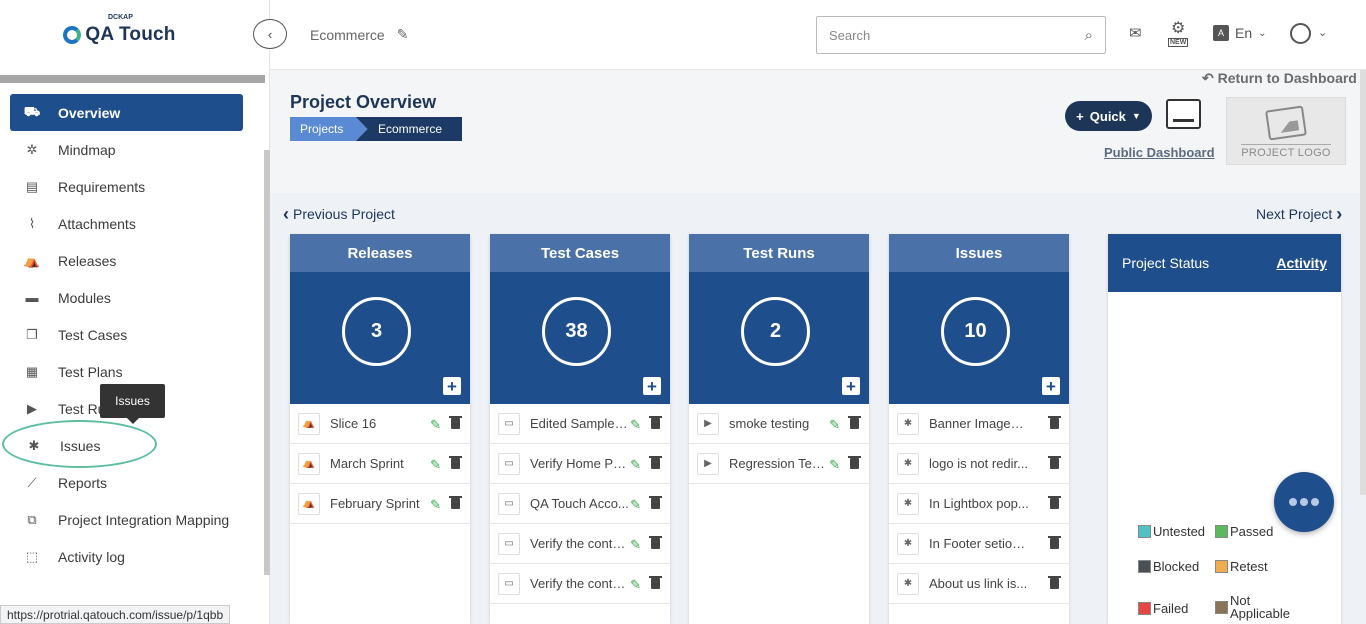 The height and width of the screenshot is (624, 1366). Describe the element at coordinates (1363, 282) in the screenshot. I see `page-scrollbar` at that location.